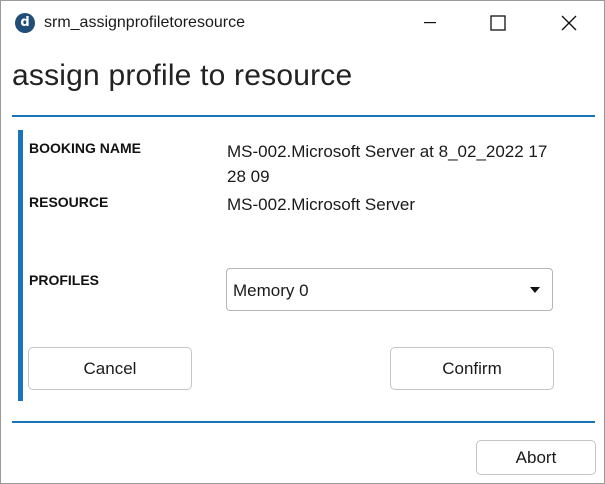 This screenshot has height=484, width=605. Describe the element at coordinates (85, 148) in the screenshot. I see `booking-name-label: BOOKING NAME` at that location.